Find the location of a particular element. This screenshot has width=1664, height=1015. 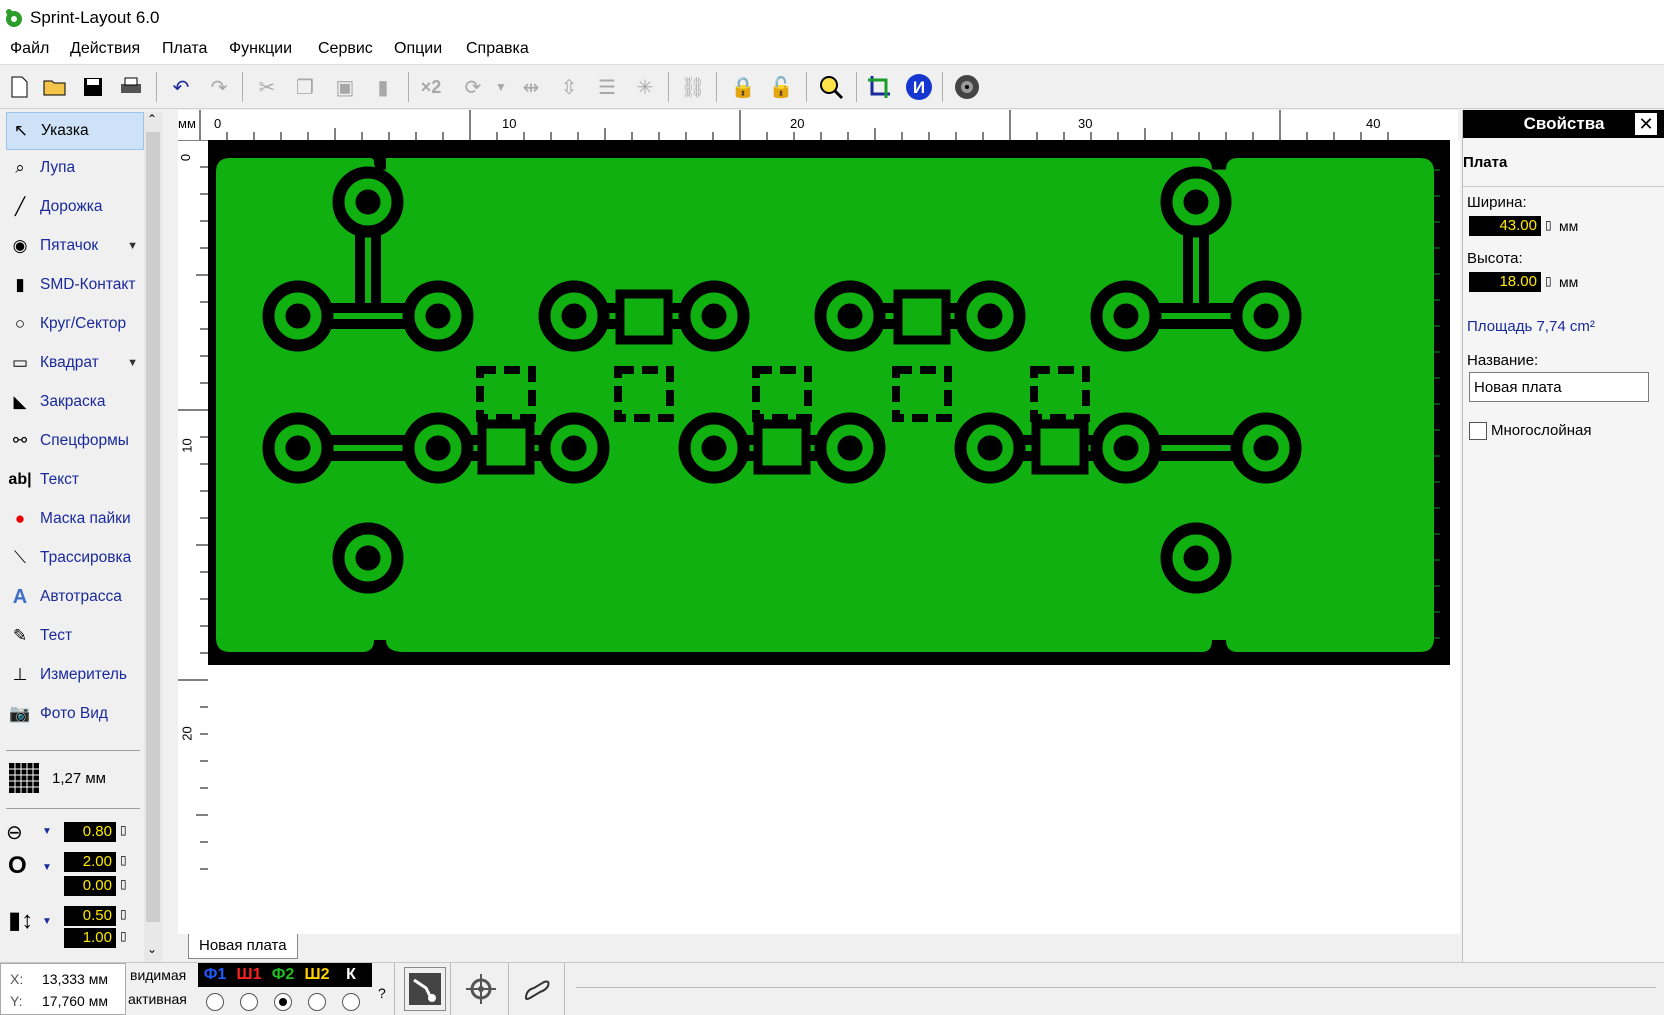

layer-s1: Ш1 is located at coordinates (249, 975).